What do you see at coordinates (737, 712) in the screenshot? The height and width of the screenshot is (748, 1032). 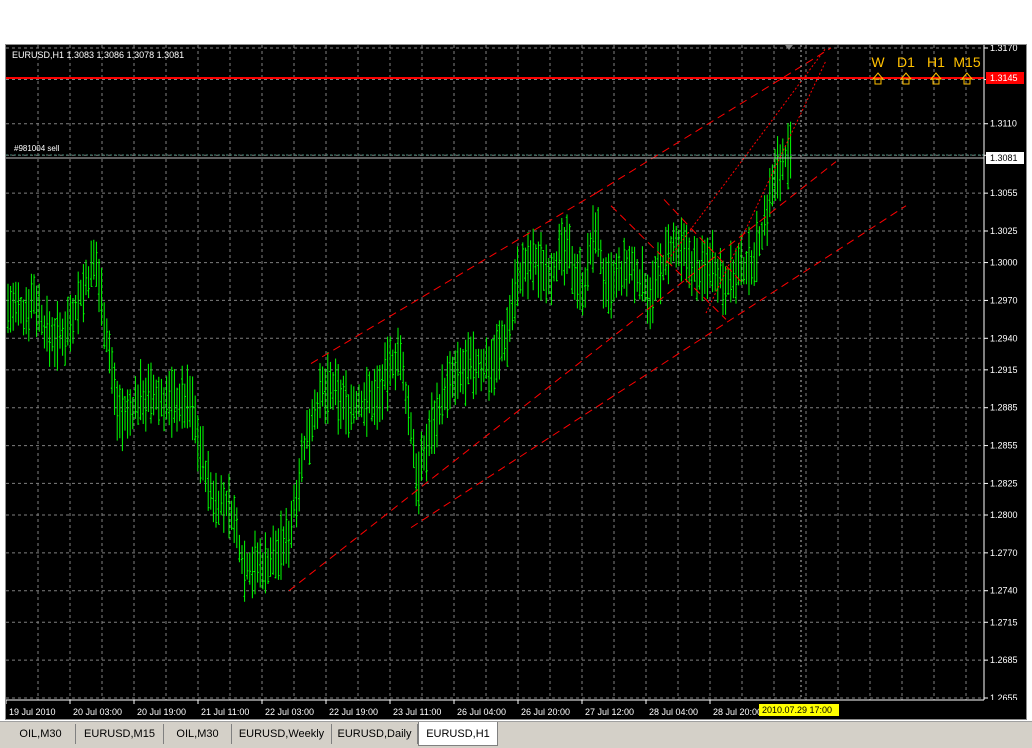 I see `time-tick-label: 28 Jul 20:00` at bounding box center [737, 712].